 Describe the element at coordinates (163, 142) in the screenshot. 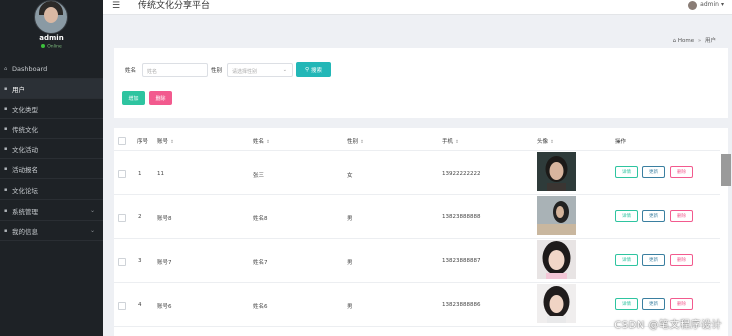

I see `header-account-label: 账号` at that location.